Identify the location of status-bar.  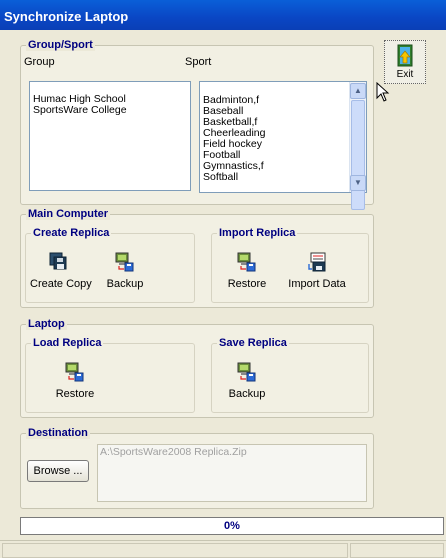
(223, 549).